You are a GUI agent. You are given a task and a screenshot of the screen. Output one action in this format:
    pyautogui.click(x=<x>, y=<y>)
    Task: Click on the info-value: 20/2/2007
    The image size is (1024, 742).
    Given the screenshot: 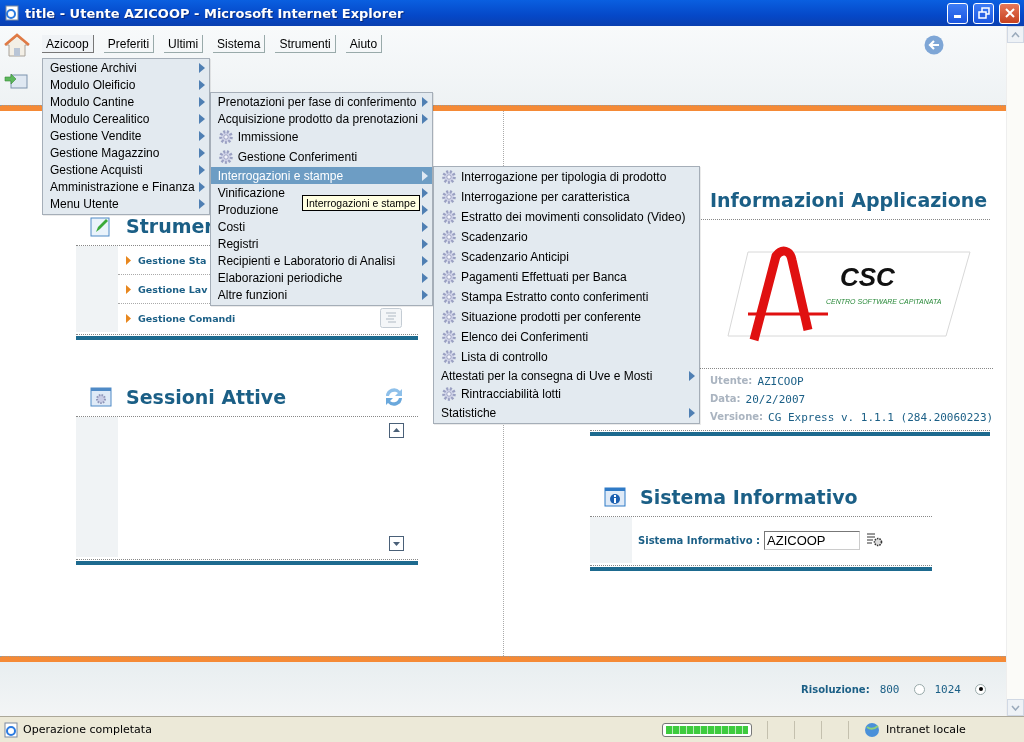 What is the action you would take?
    pyautogui.click(x=775, y=399)
    